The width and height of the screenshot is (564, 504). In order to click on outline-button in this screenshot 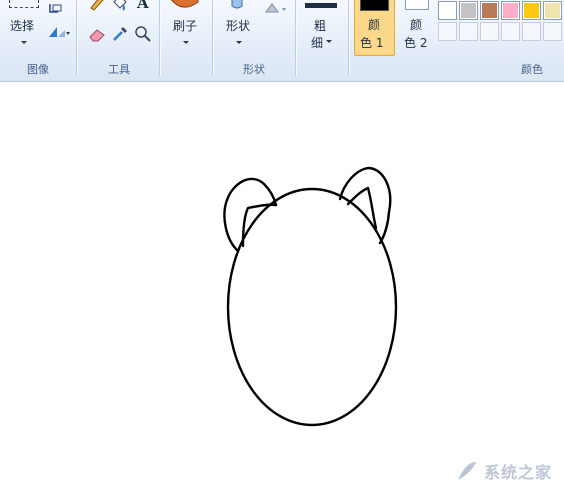, I will do `click(276, 10)`.